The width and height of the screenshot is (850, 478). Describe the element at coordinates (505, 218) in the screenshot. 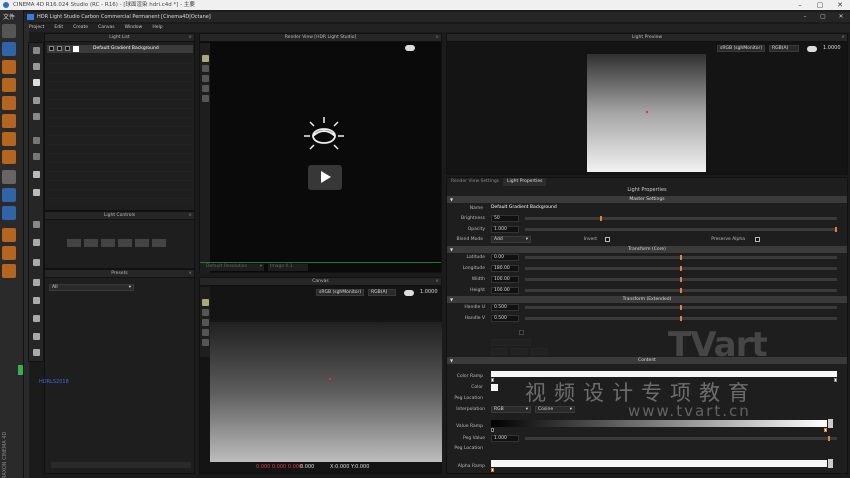

I see `brightness-field: 50` at that location.